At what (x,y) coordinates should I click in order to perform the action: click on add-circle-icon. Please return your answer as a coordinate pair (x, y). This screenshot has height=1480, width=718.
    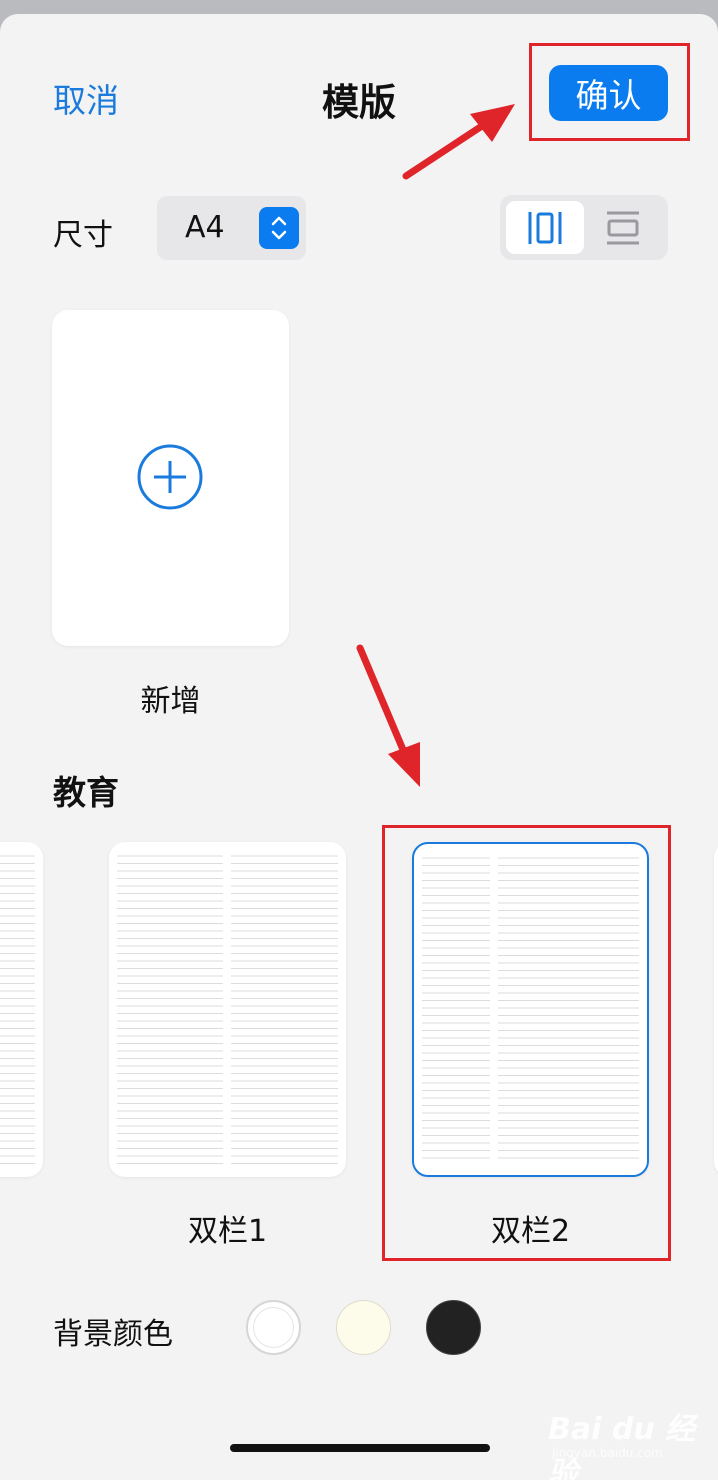
    Looking at the image, I should click on (170, 477).